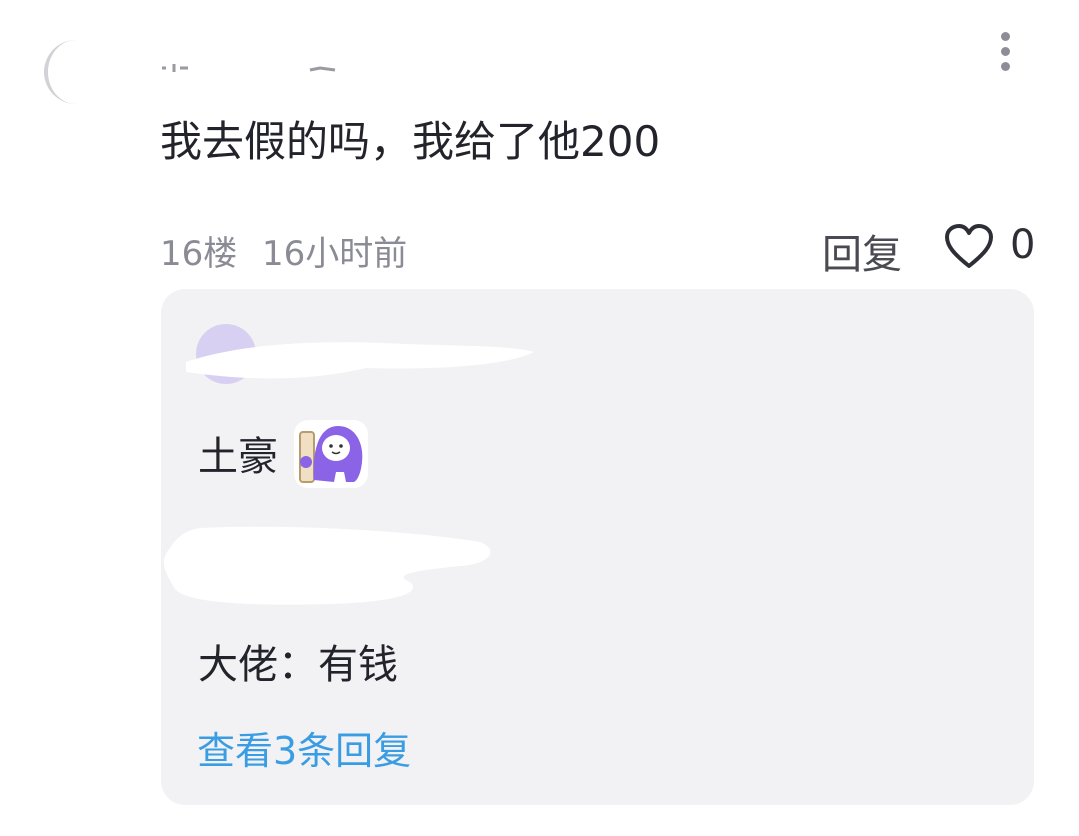 This screenshot has height=836, width=1079. Describe the element at coordinates (410, 141) in the screenshot. I see `comment-text: 我去假的吗，我给了他200` at that location.